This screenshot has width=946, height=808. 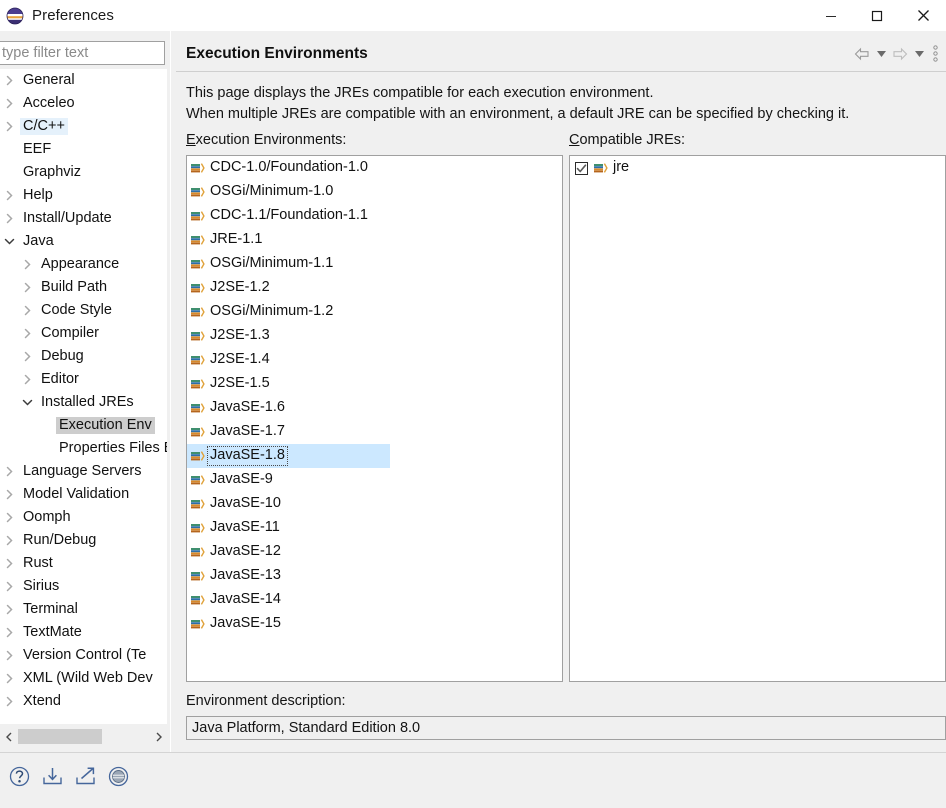 What do you see at coordinates (374, 624) in the screenshot?
I see `list-item: JavaSE-15` at bounding box center [374, 624].